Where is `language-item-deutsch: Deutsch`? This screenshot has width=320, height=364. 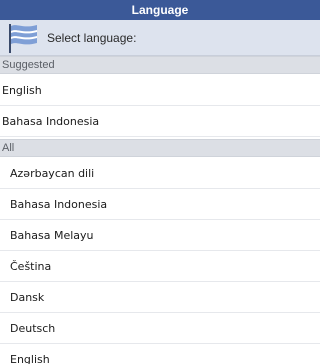 language-item-deutsch: Deutsch is located at coordinates (160, 328).